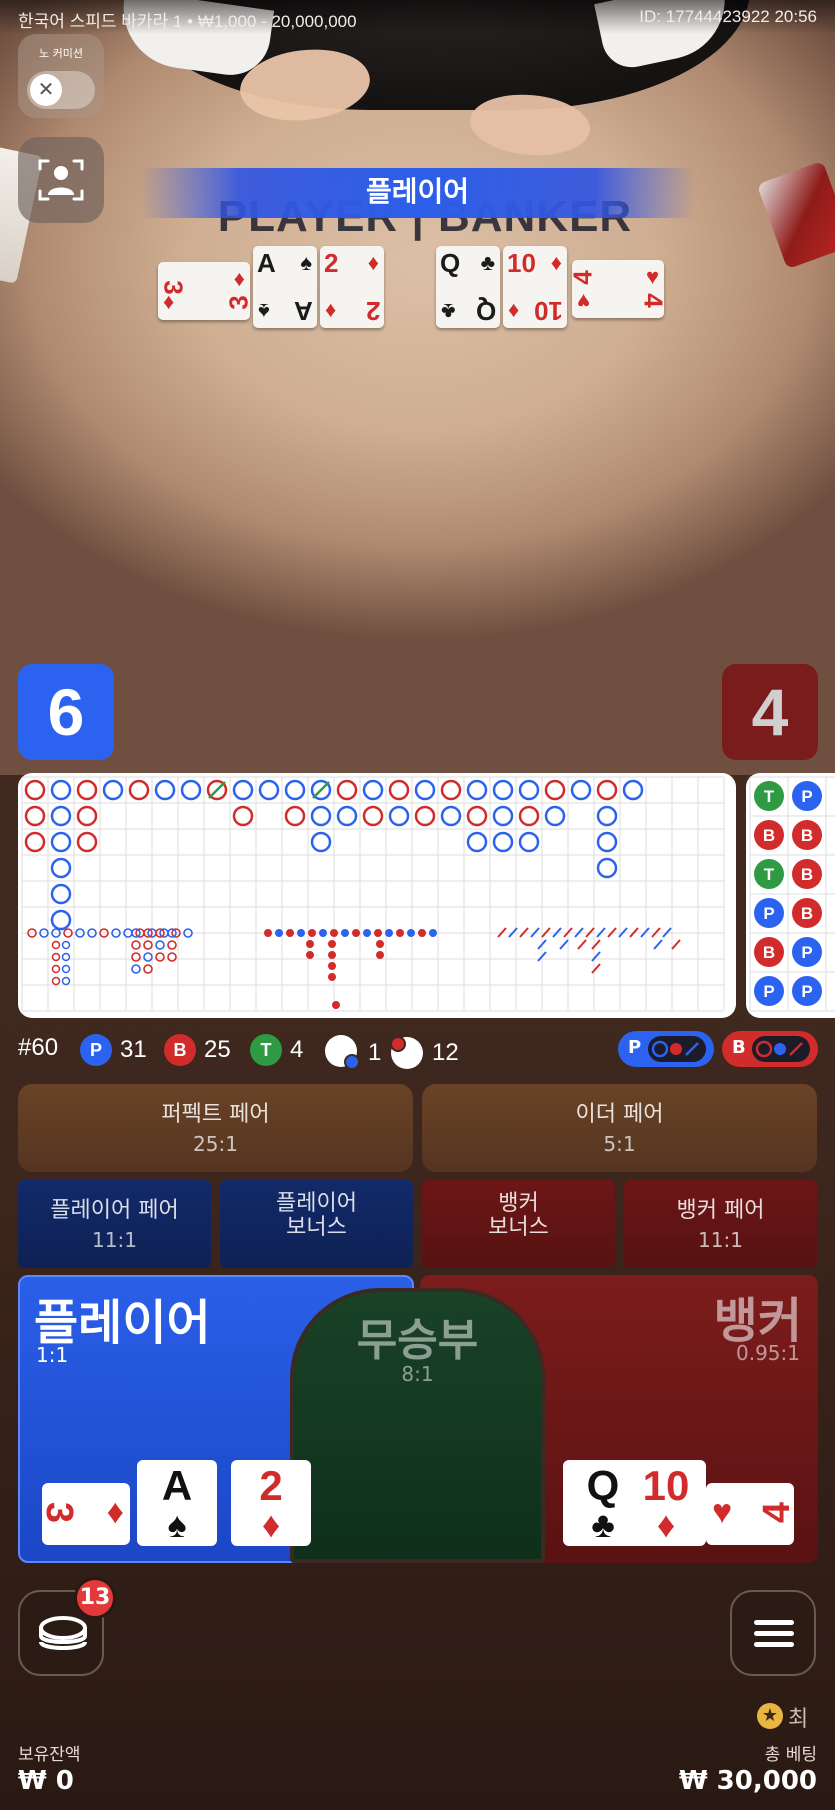  I want to click on player-pair-icon, so click(342, 1052).